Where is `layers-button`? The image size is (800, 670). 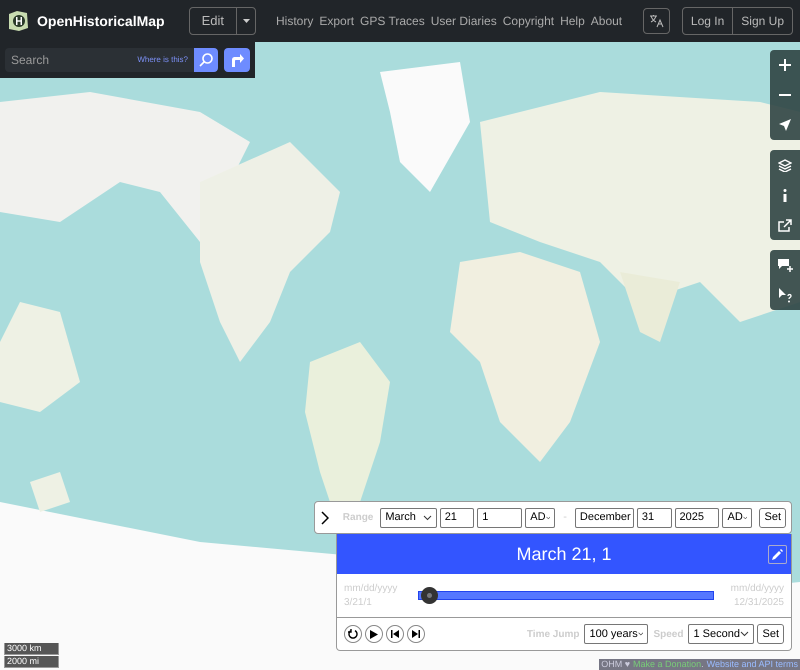 layers-button is located at coordinates (785, 165).